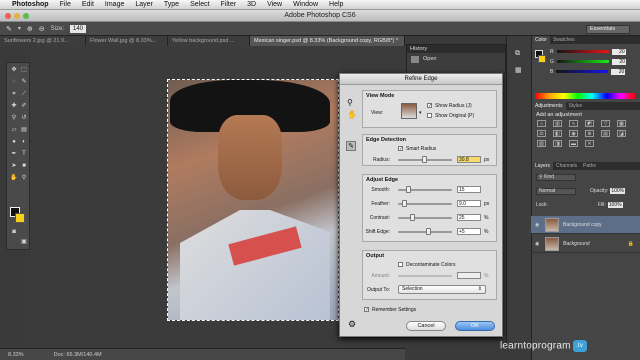 This screenshot has height=360, width=640. I want to click on photo-filter-icon: ◉, so click(573, 133).